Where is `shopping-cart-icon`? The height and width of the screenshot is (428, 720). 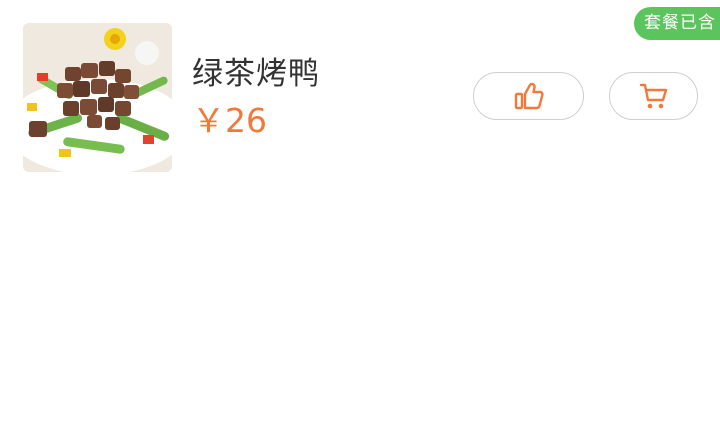 shopping-cart-icon is located at coordinates (653, 96).